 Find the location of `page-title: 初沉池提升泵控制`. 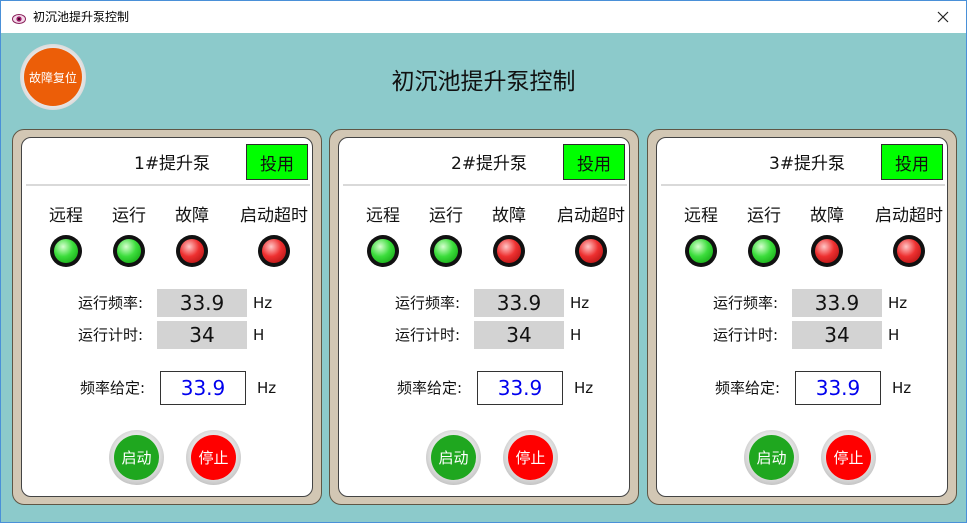

page-title: 初沉池提升泵控制 is located at coordinates (483, 82).